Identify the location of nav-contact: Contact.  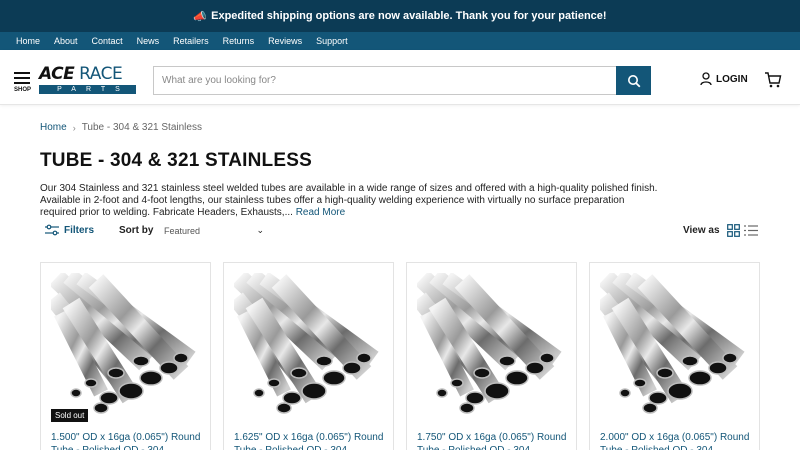
(107, 41).